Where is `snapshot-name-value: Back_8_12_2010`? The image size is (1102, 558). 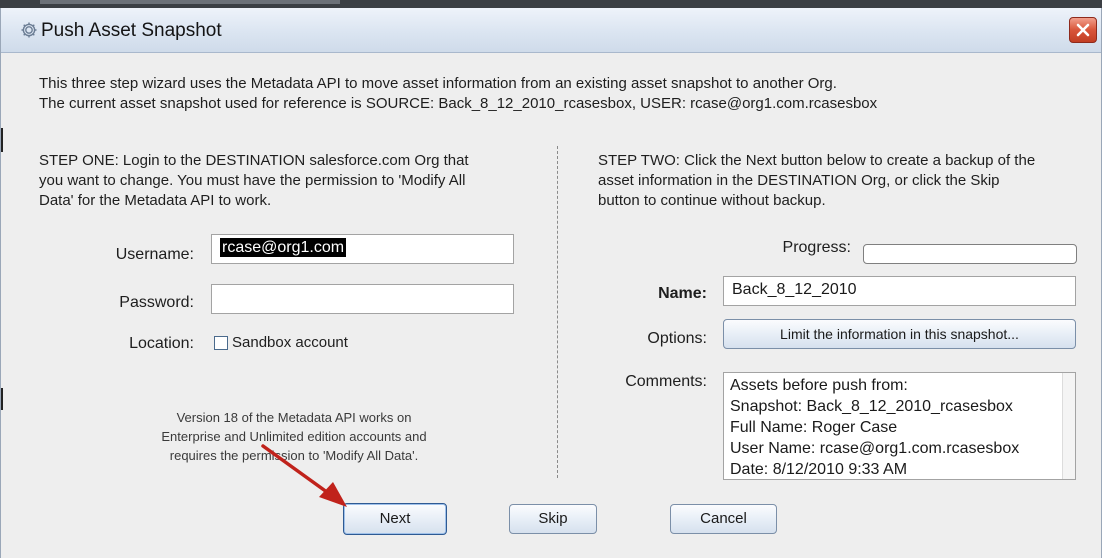
snapshot-name-value: Back_8_12_2010 is located at coordinates (794, 289).